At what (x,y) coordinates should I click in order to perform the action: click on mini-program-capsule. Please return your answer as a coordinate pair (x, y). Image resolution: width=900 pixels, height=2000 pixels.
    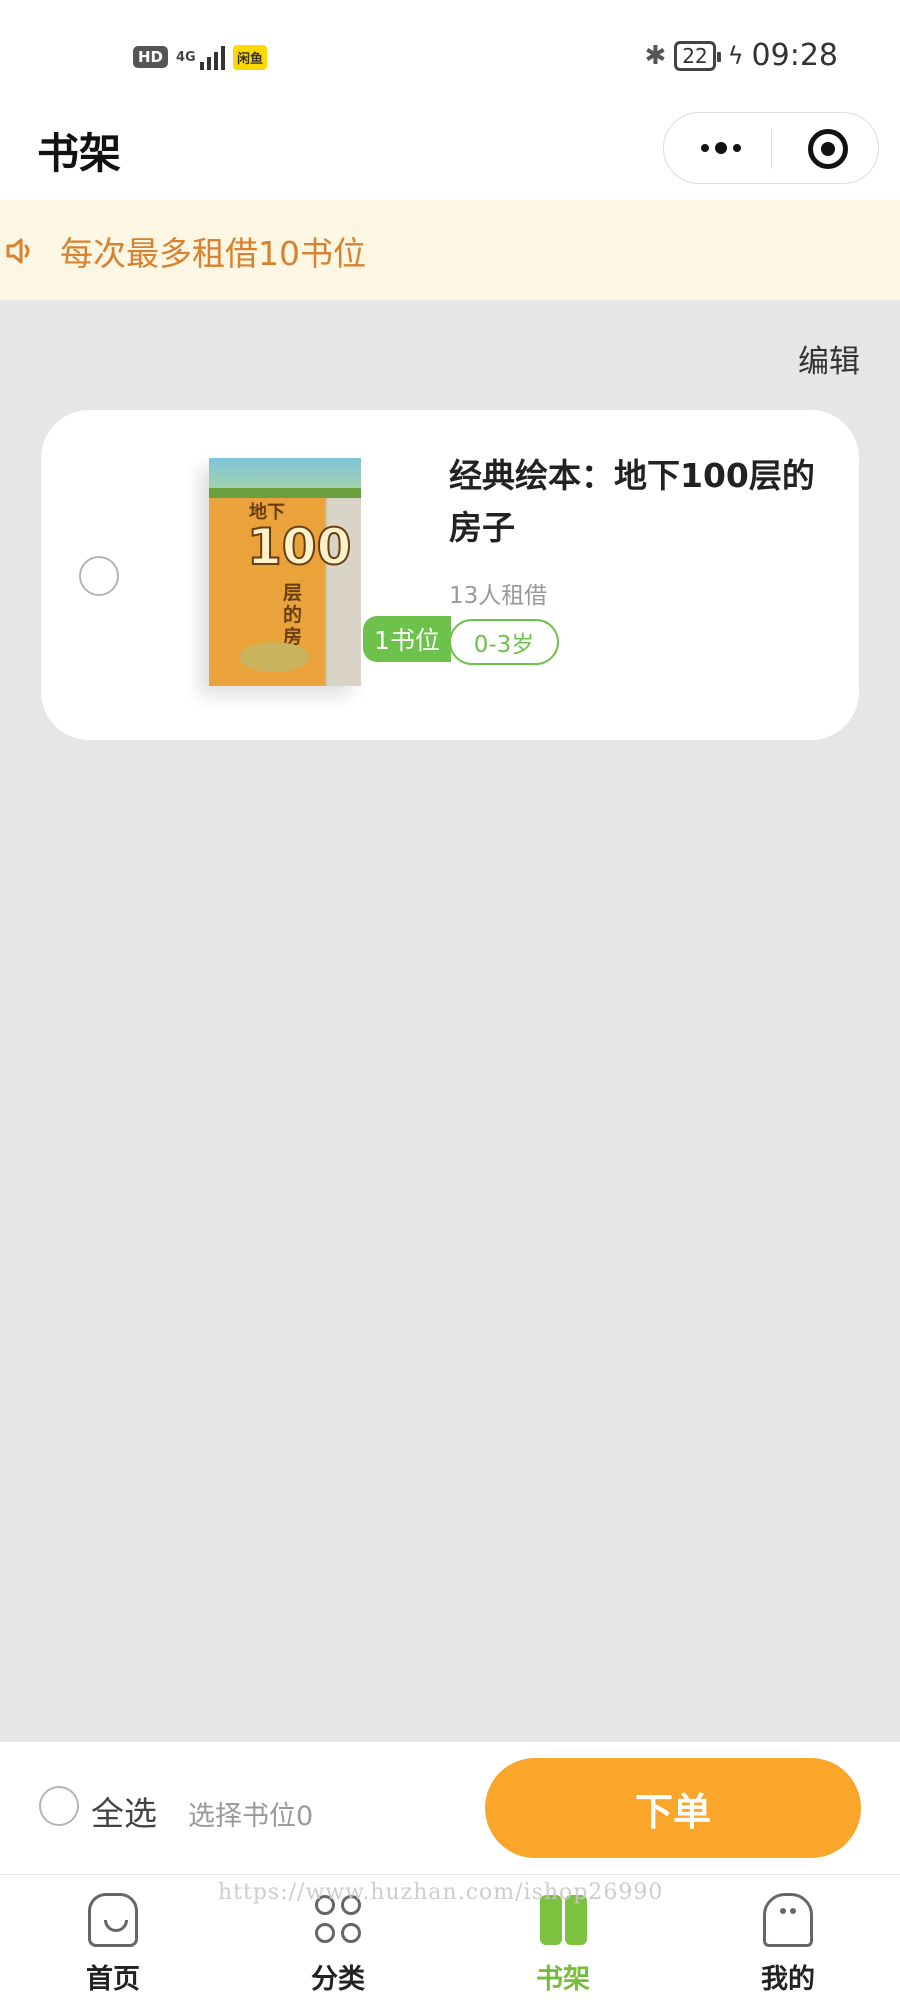
    Looking at the image, I should click on (771, 148).